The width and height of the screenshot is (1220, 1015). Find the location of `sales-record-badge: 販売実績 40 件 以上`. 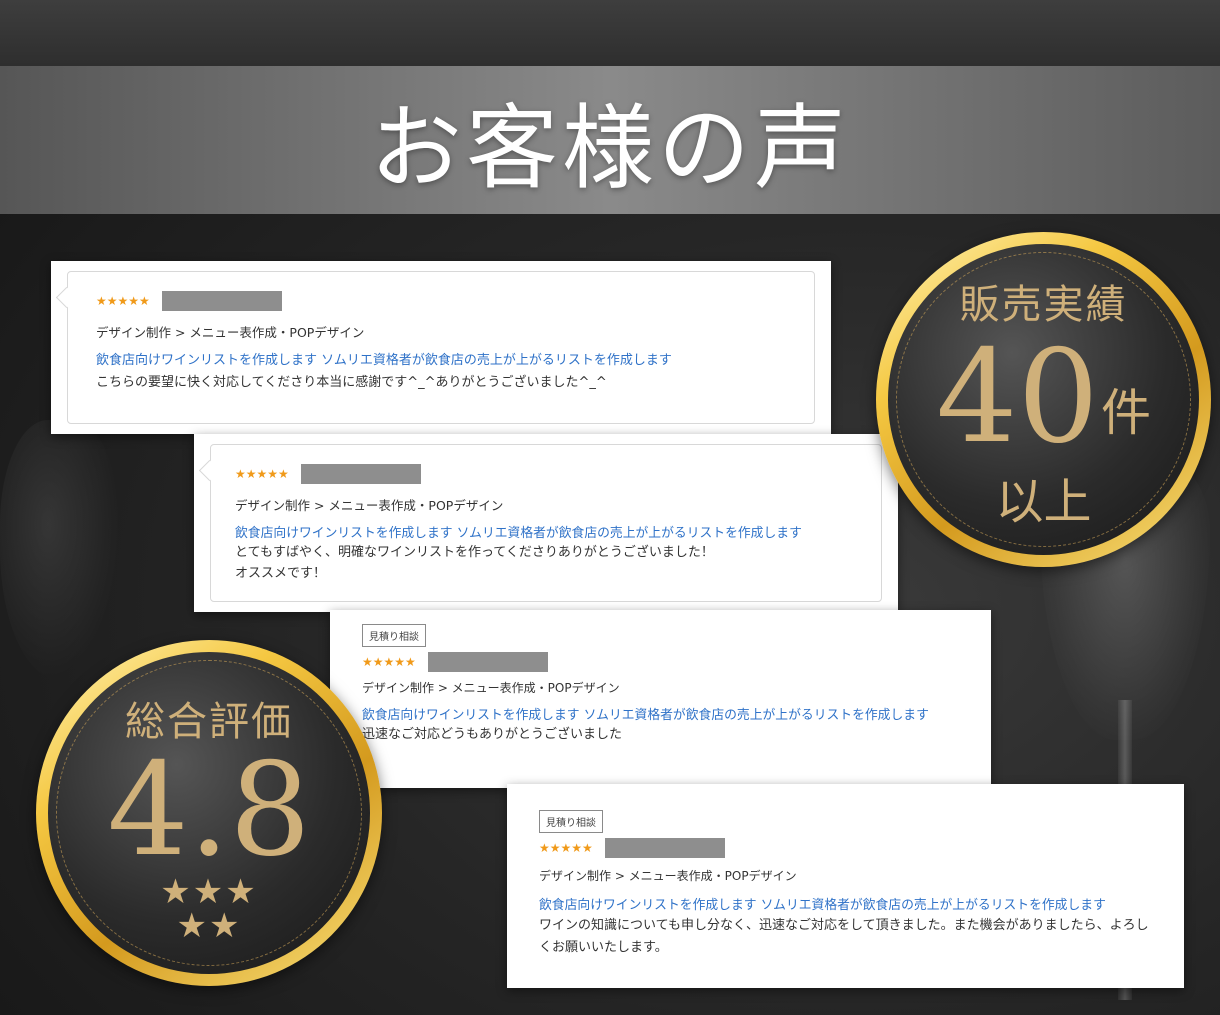

sales-record-badge: 販売実績 40 件 以上 is located at coordinates (1043, 399).